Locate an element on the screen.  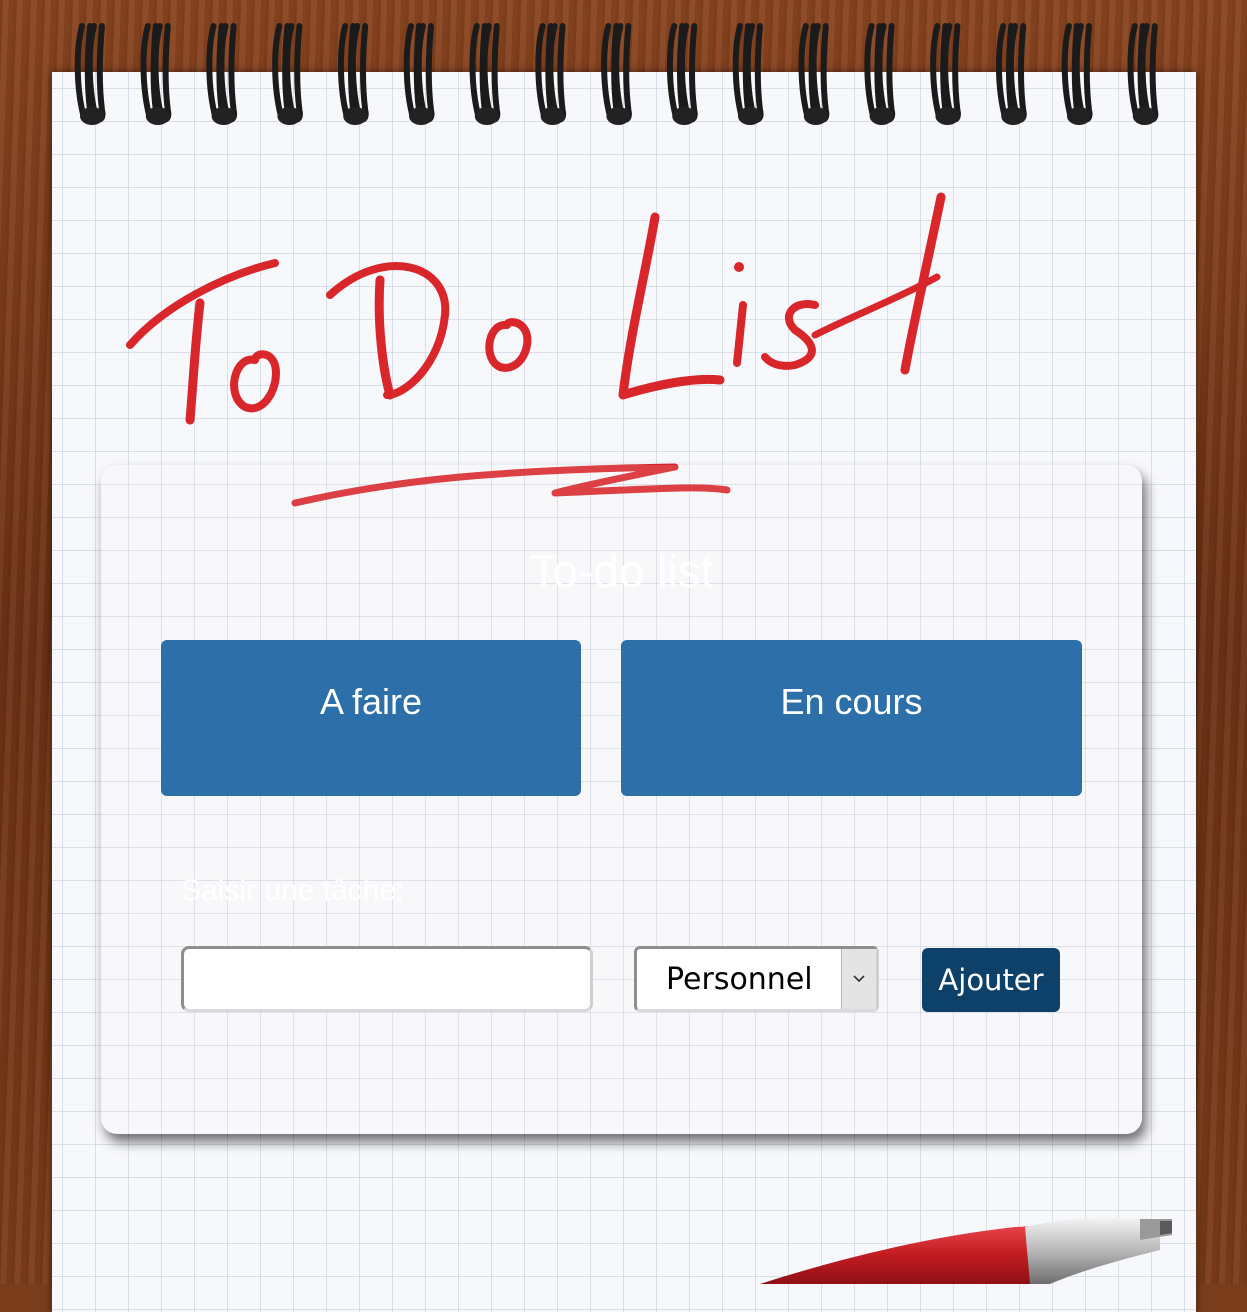
add-task-button: Ajouter is located at coordinates (991, 980).